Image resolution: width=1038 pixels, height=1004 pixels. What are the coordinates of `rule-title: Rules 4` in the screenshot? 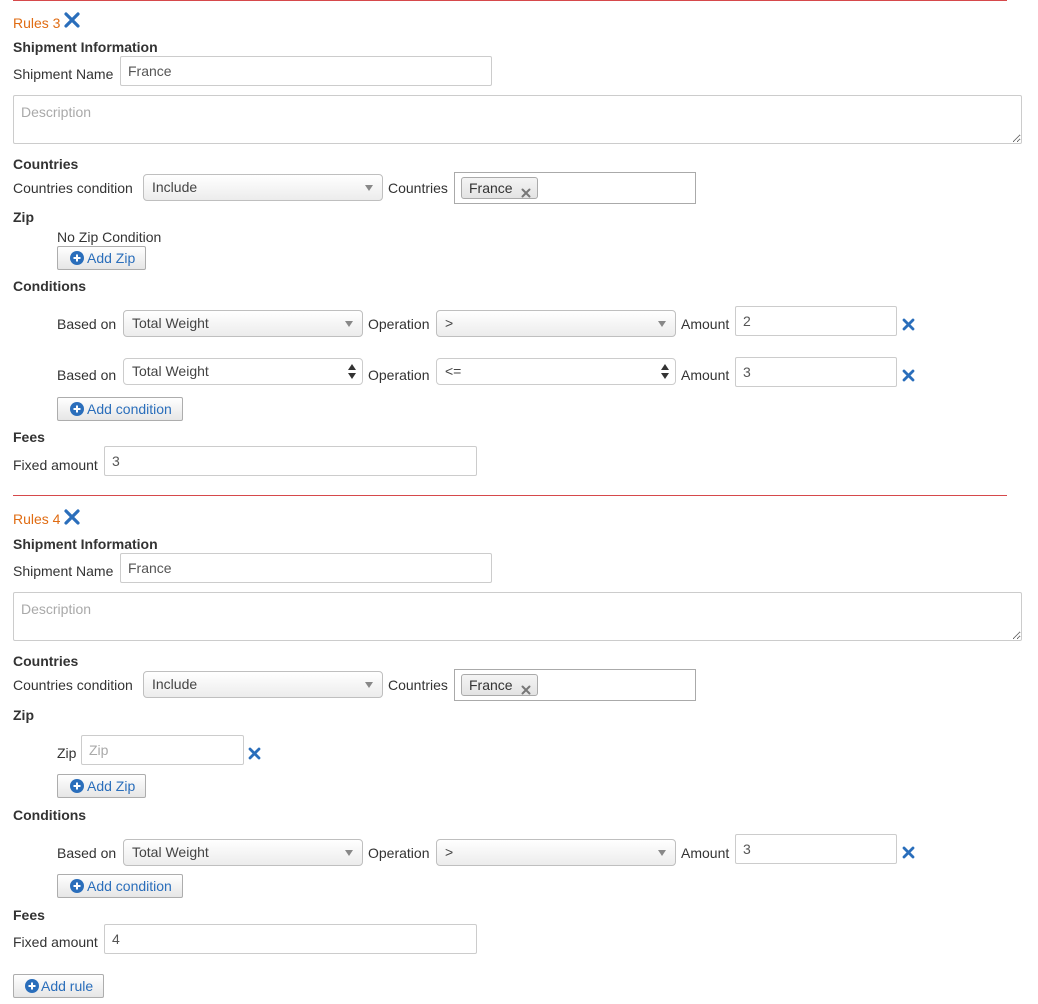 It's located at (37, 519).